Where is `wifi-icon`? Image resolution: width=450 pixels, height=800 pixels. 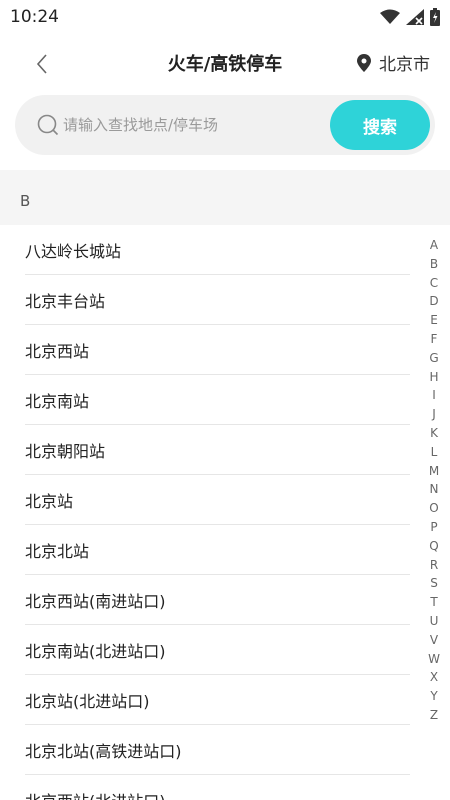
wifi-icon is located at coordinates (390, 16).